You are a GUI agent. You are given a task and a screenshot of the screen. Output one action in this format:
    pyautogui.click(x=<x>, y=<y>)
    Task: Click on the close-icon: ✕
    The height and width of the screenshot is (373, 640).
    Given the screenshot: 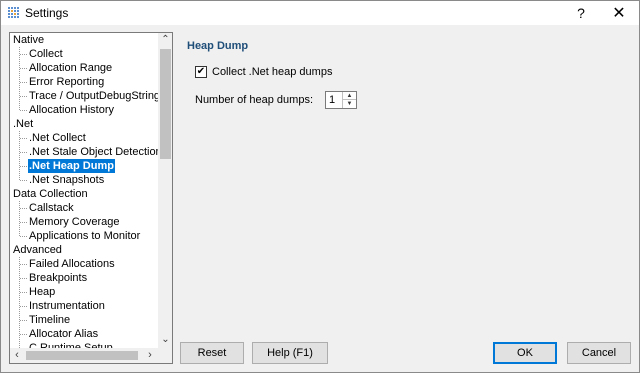 What is the action you would take?
    pyautogui.click(x=619, y=13)
    